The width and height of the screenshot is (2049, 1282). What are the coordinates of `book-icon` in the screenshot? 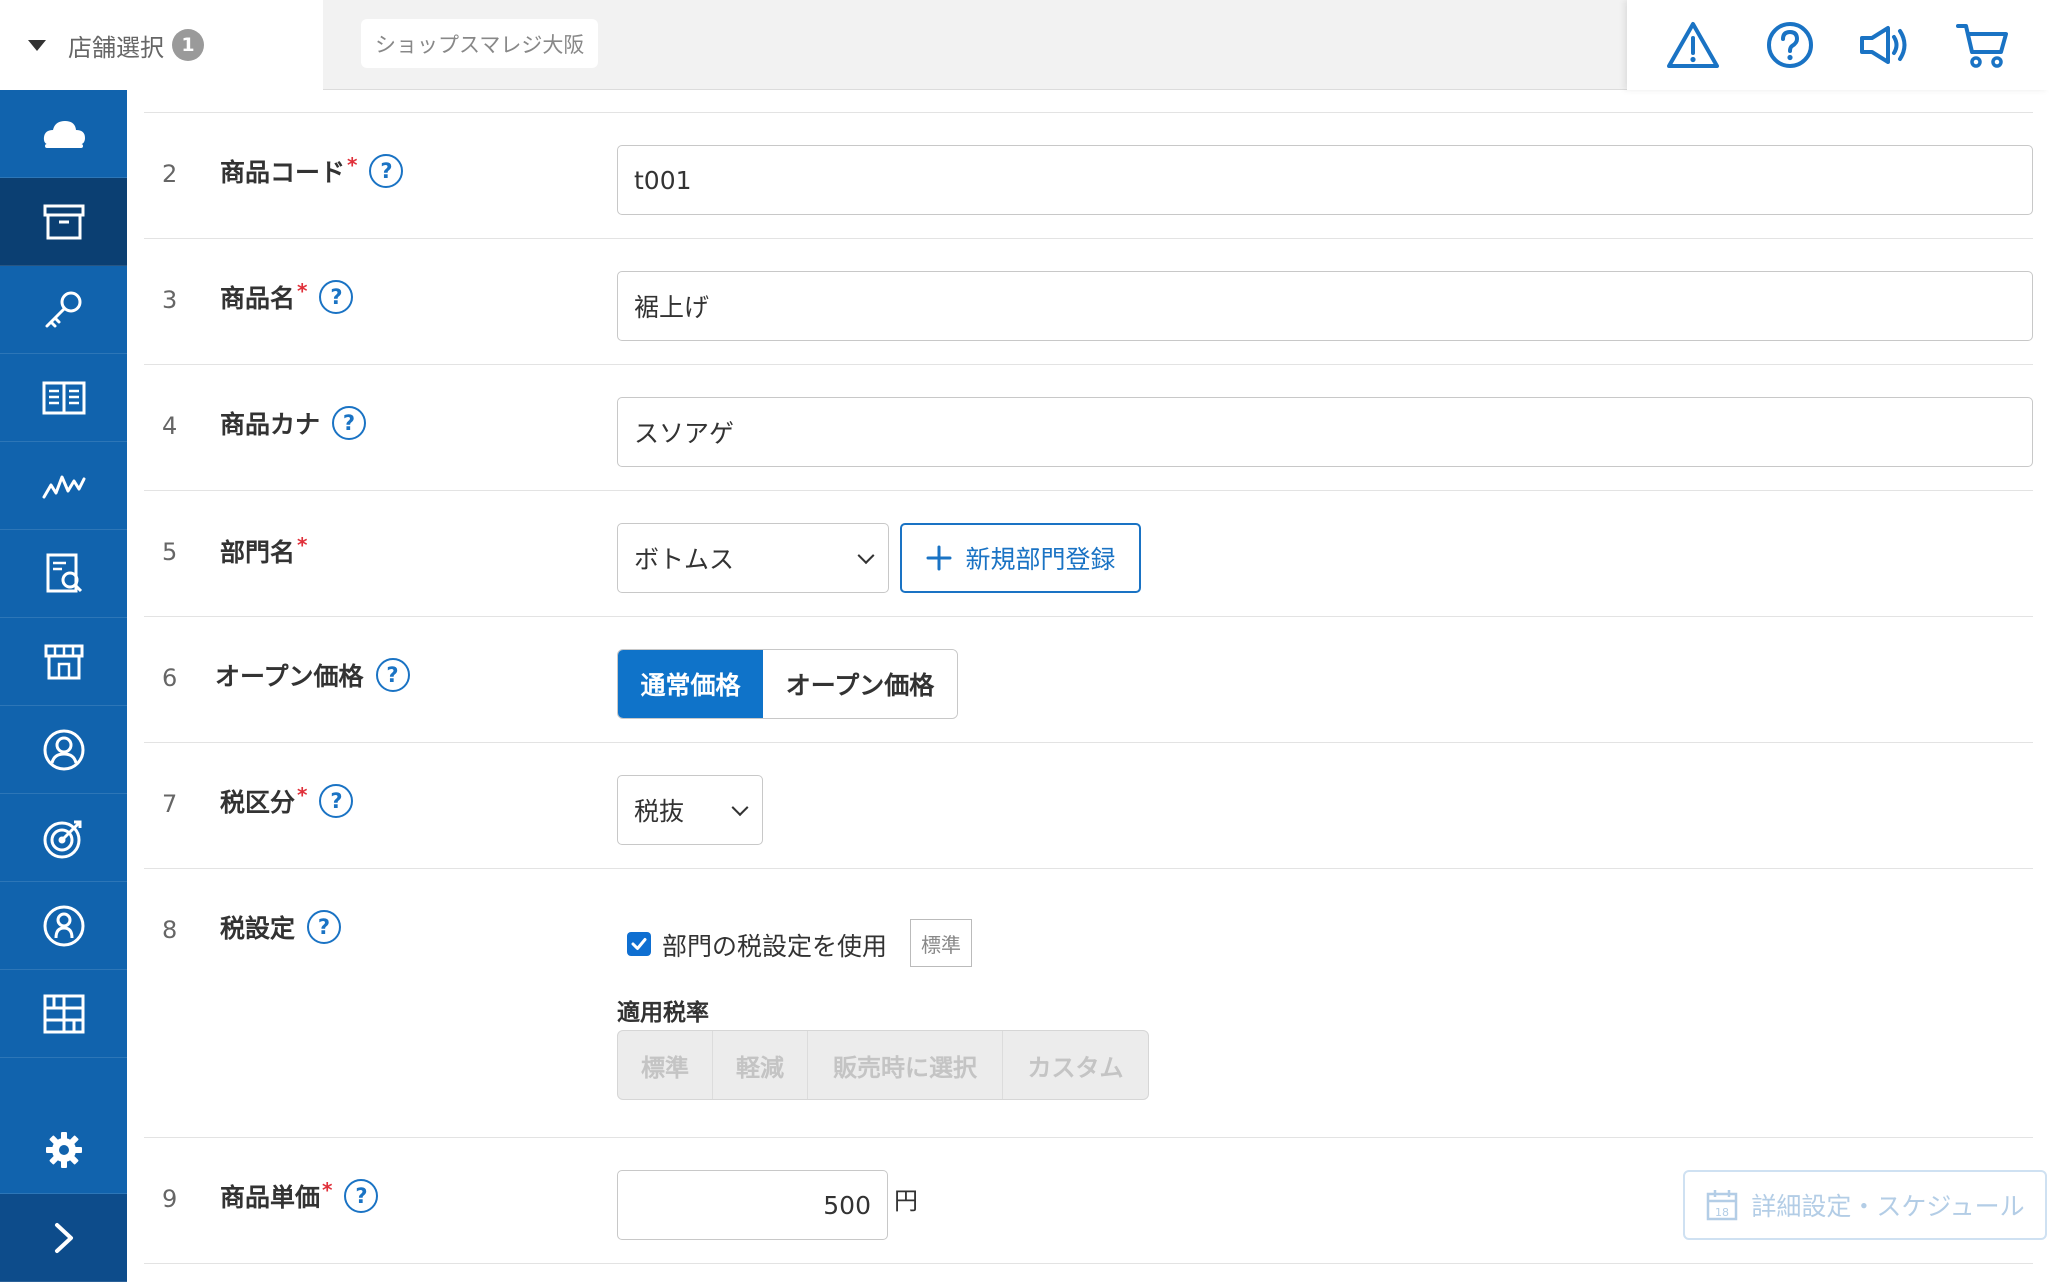 It's located at (63, 397).